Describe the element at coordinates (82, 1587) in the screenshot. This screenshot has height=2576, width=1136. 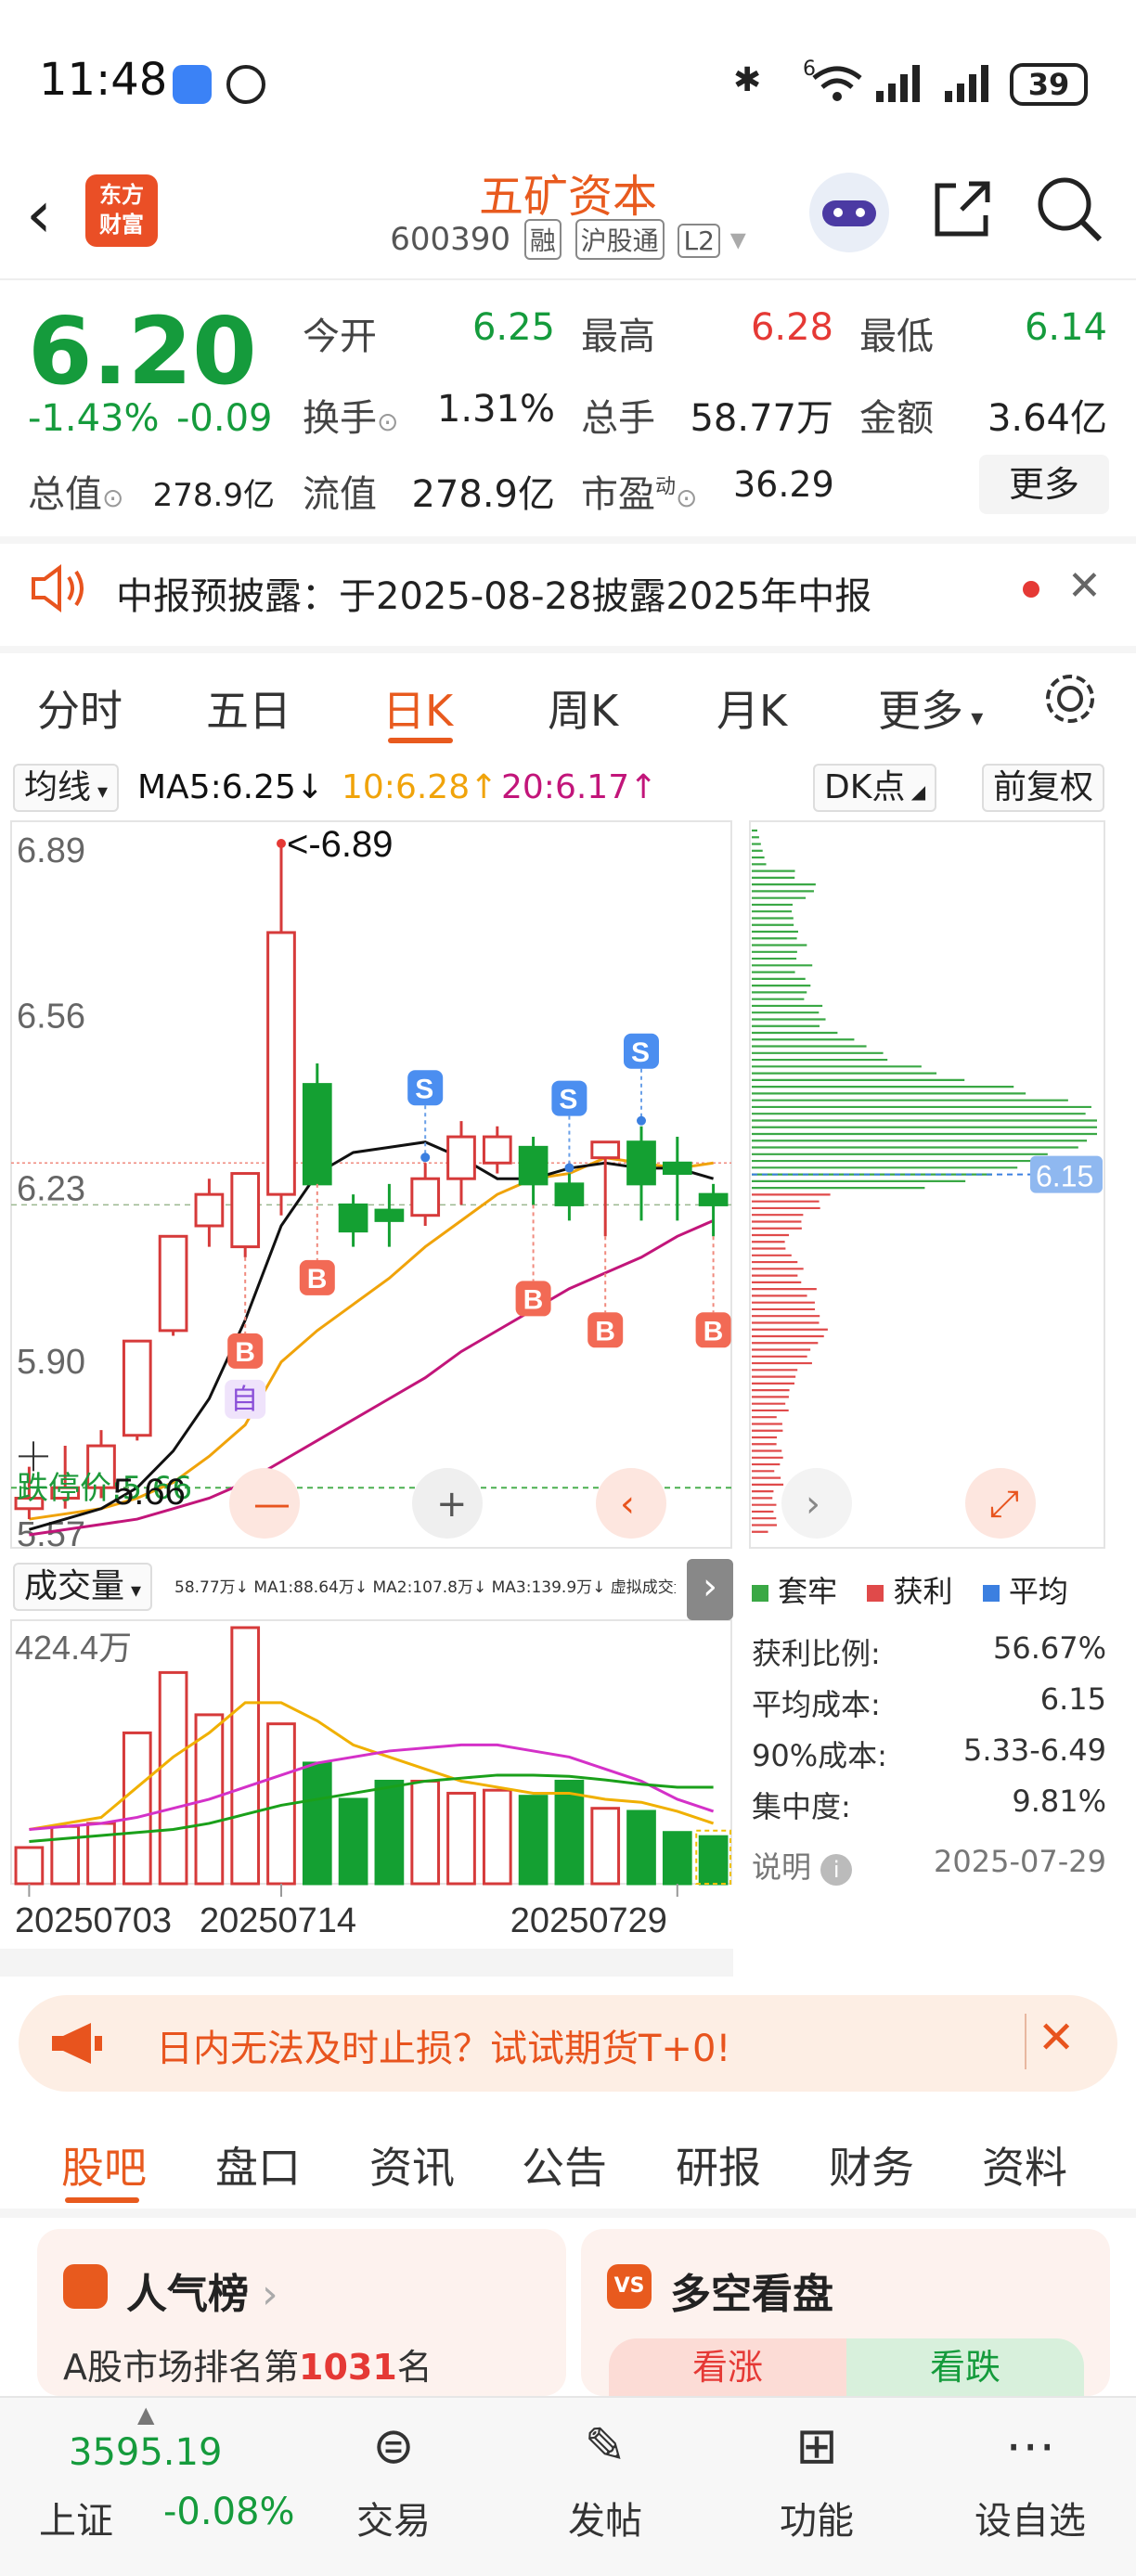
I see `volume-selector: 成交量 ▾` at that location.